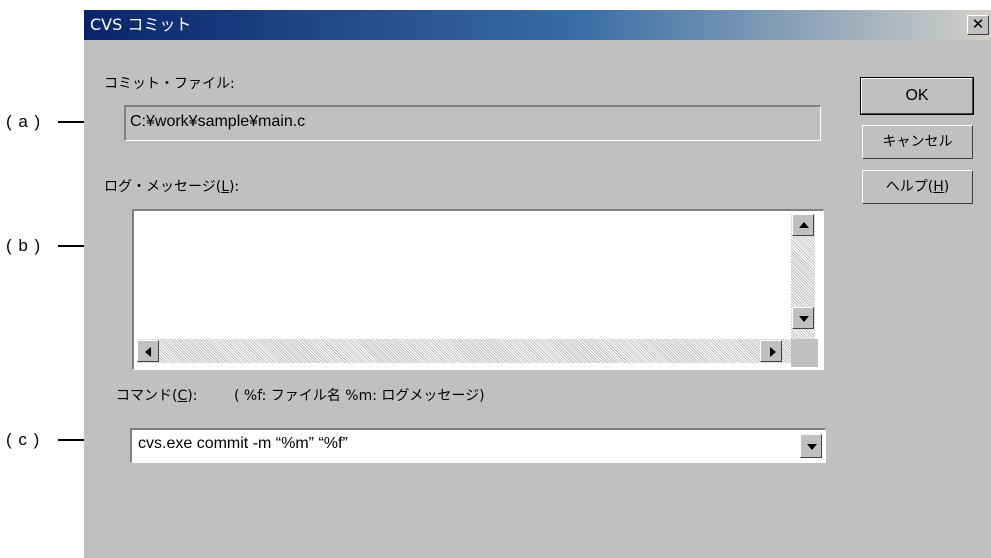 This screenshot has height=558, width=991. I want to click on commit-file-field: C:¥work¥sample¥main.c, so click(472, 123).